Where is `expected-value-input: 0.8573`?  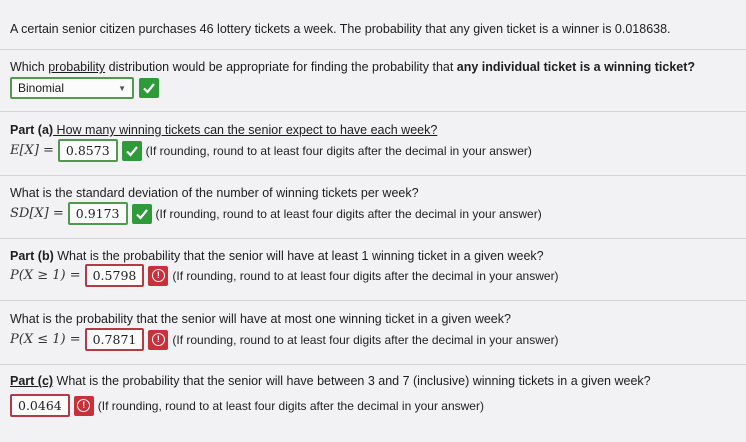
expected-value-input: 0.8573 is located at coordinates (87, 150).